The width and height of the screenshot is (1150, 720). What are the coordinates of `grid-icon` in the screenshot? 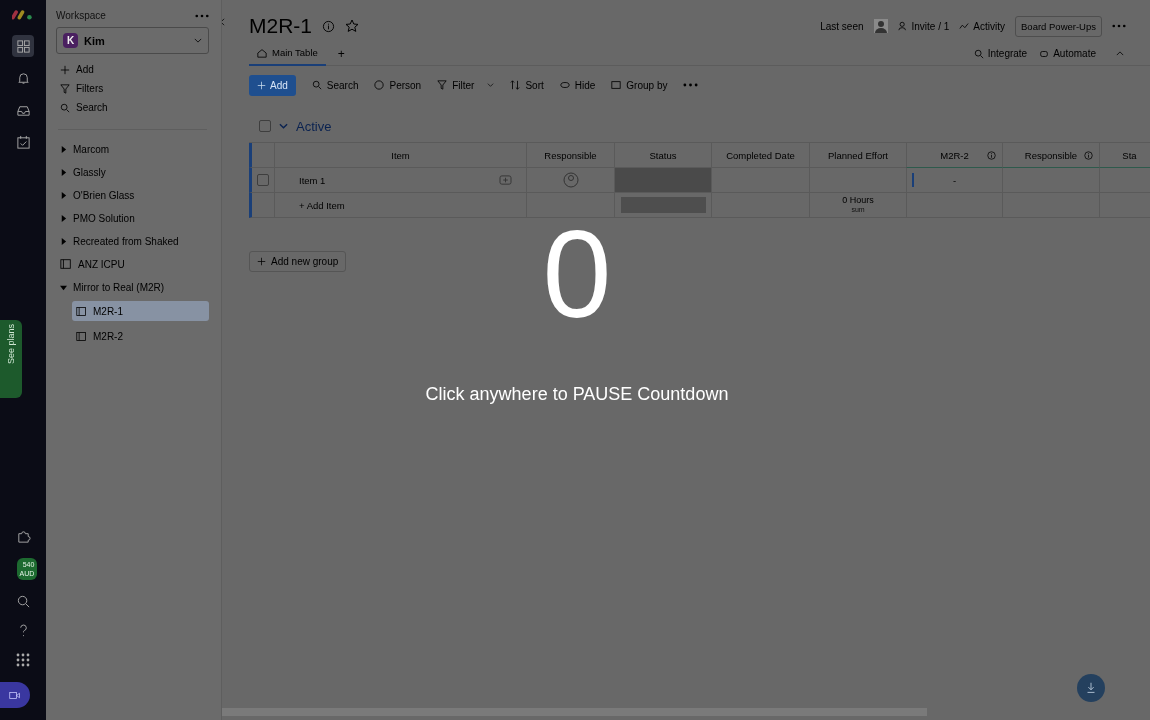 It's located at (23, 46).